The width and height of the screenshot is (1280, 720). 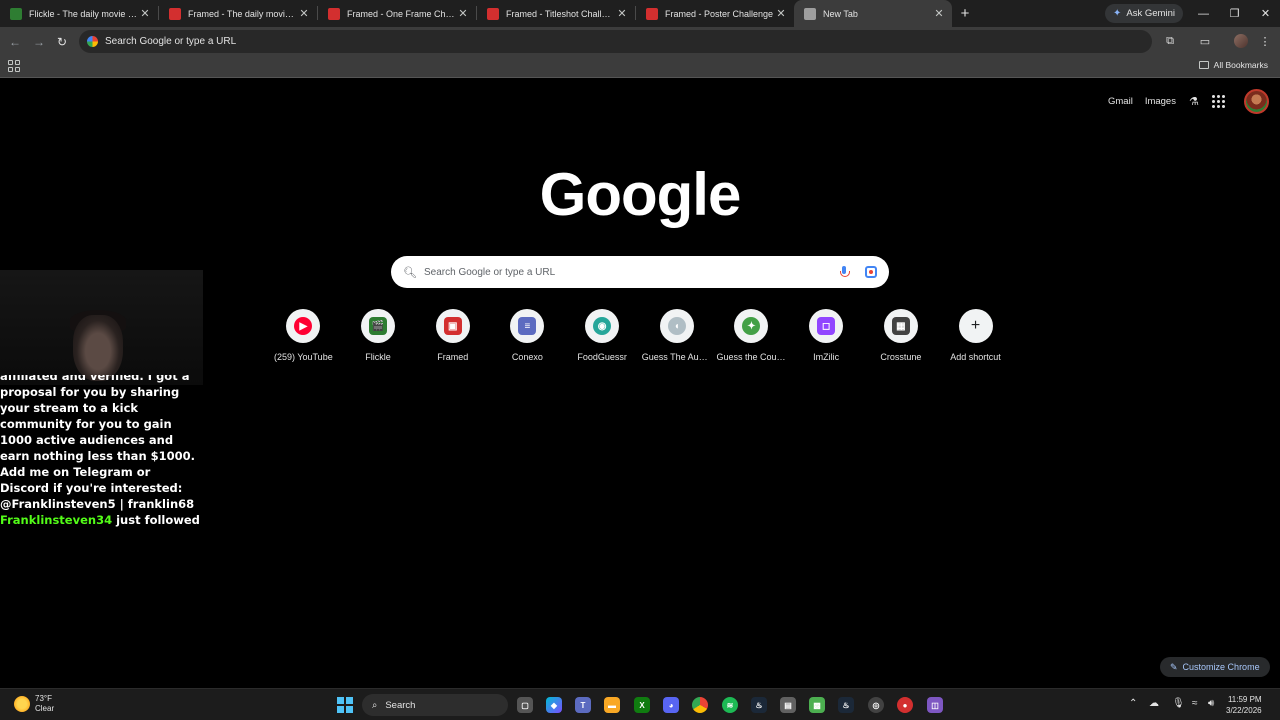 I want to click on back-icon: ←, so click(x=15, y=42).